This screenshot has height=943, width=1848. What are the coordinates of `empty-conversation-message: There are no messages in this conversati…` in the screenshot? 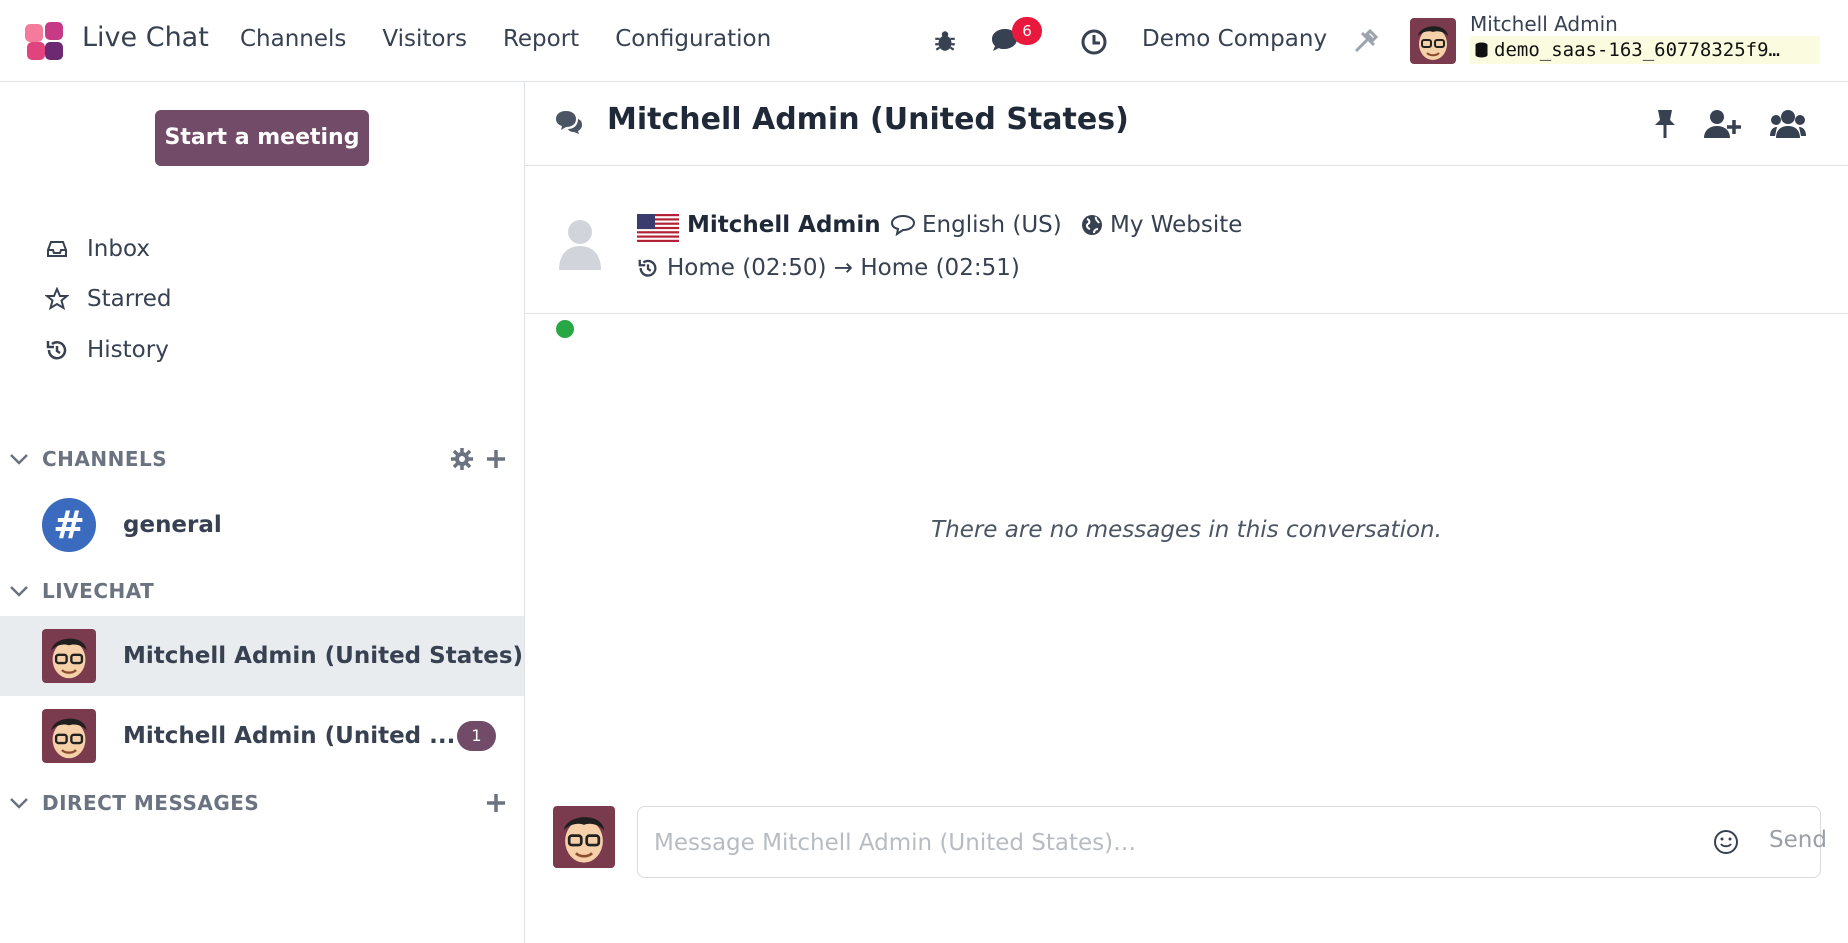 It's located at (1186, 530).